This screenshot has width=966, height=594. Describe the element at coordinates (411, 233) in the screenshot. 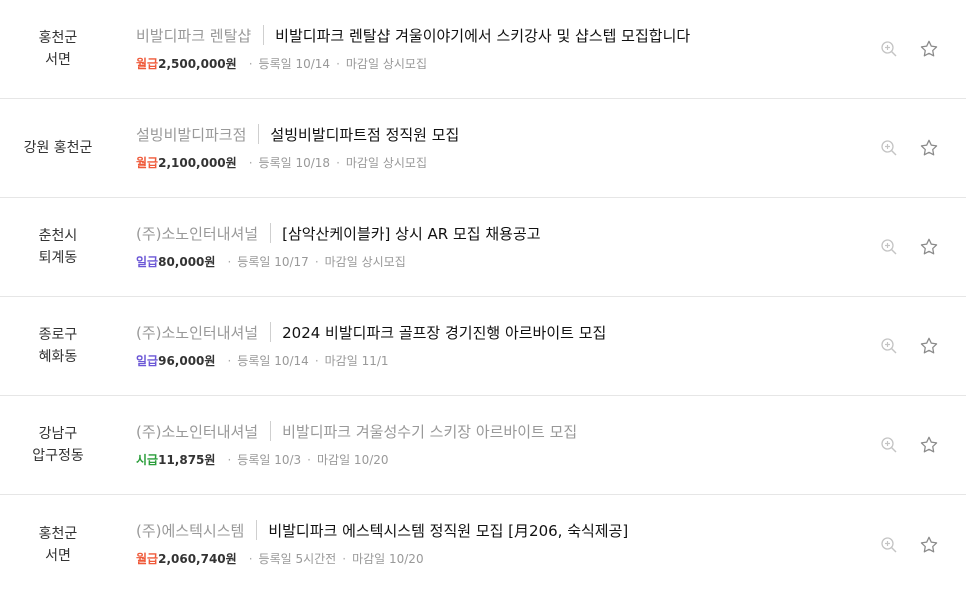

I see `job-title-link: [삼악산케이블카] 상시 AR 모집 채용공고` at that location.